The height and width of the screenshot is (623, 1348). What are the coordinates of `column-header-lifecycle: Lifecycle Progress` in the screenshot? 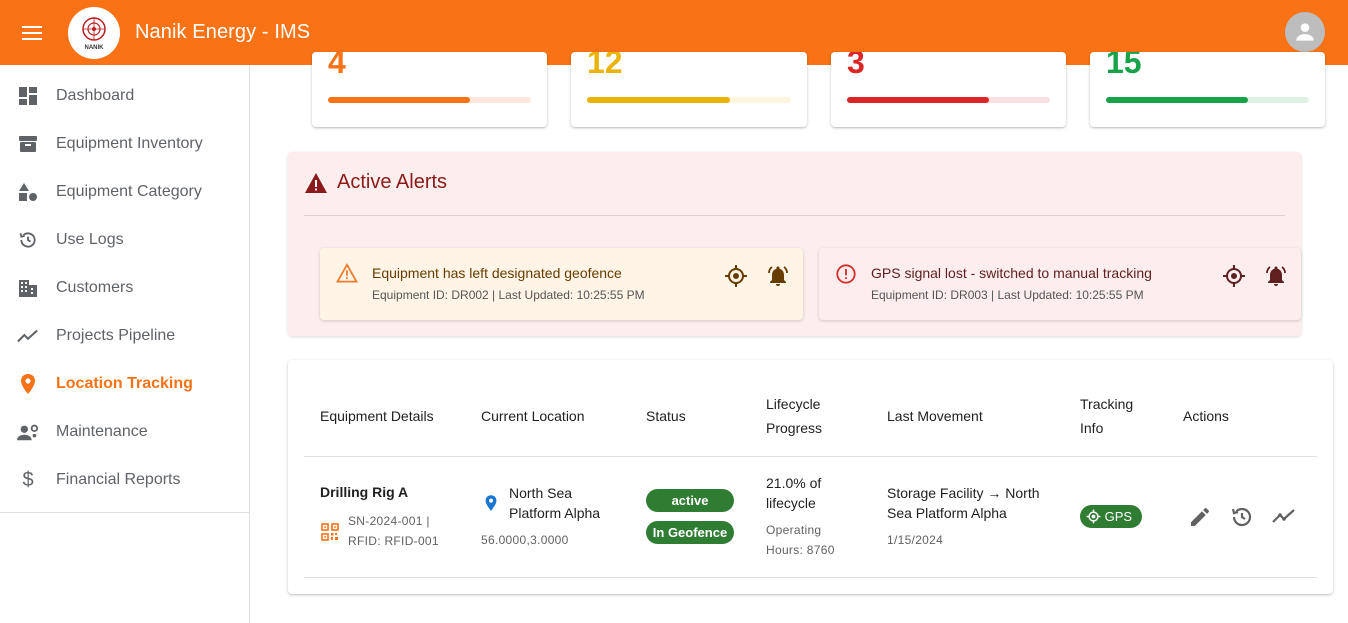 It's located at (794, 416).